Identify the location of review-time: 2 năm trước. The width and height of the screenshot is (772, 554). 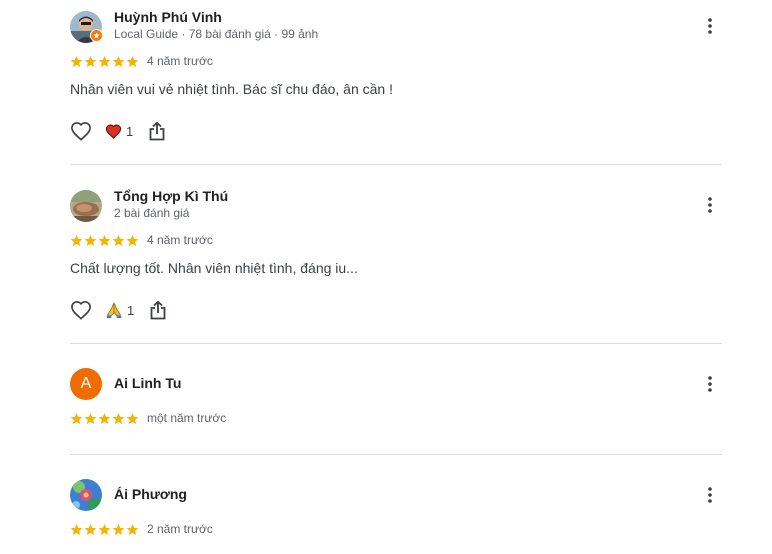
(180, 529).